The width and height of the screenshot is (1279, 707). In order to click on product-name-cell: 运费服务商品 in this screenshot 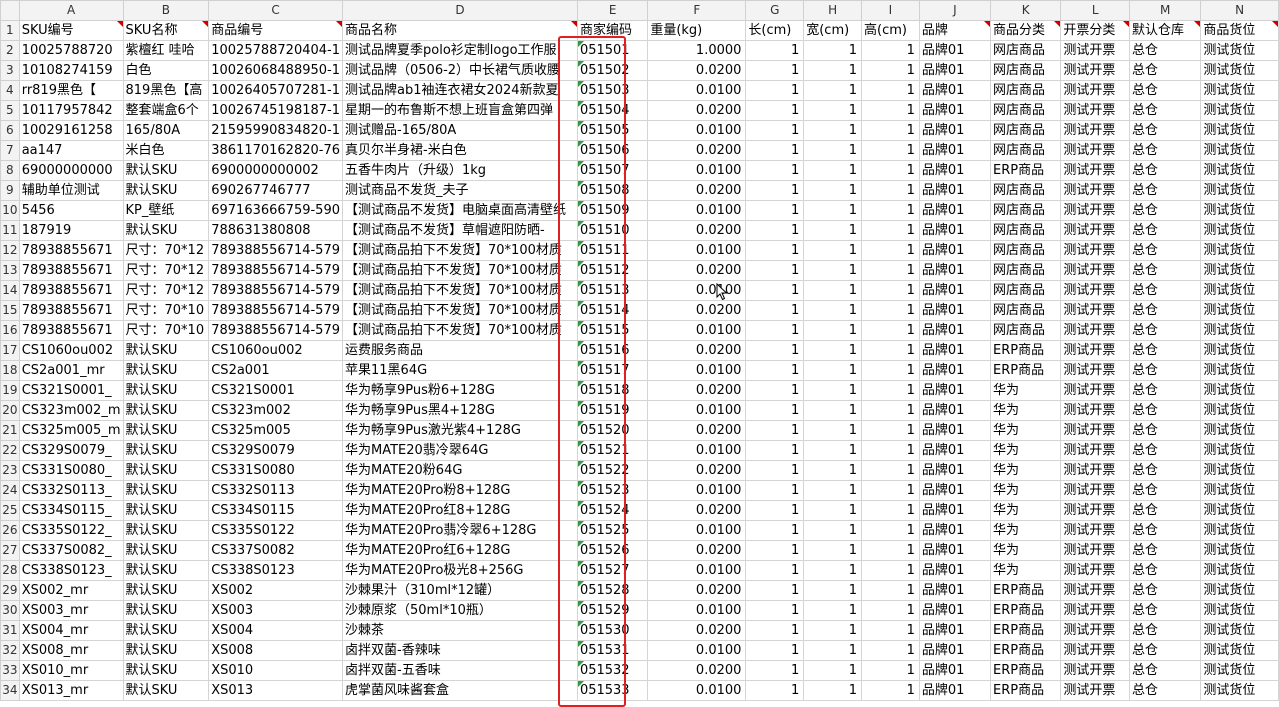, I will do `click(460, 350)`.